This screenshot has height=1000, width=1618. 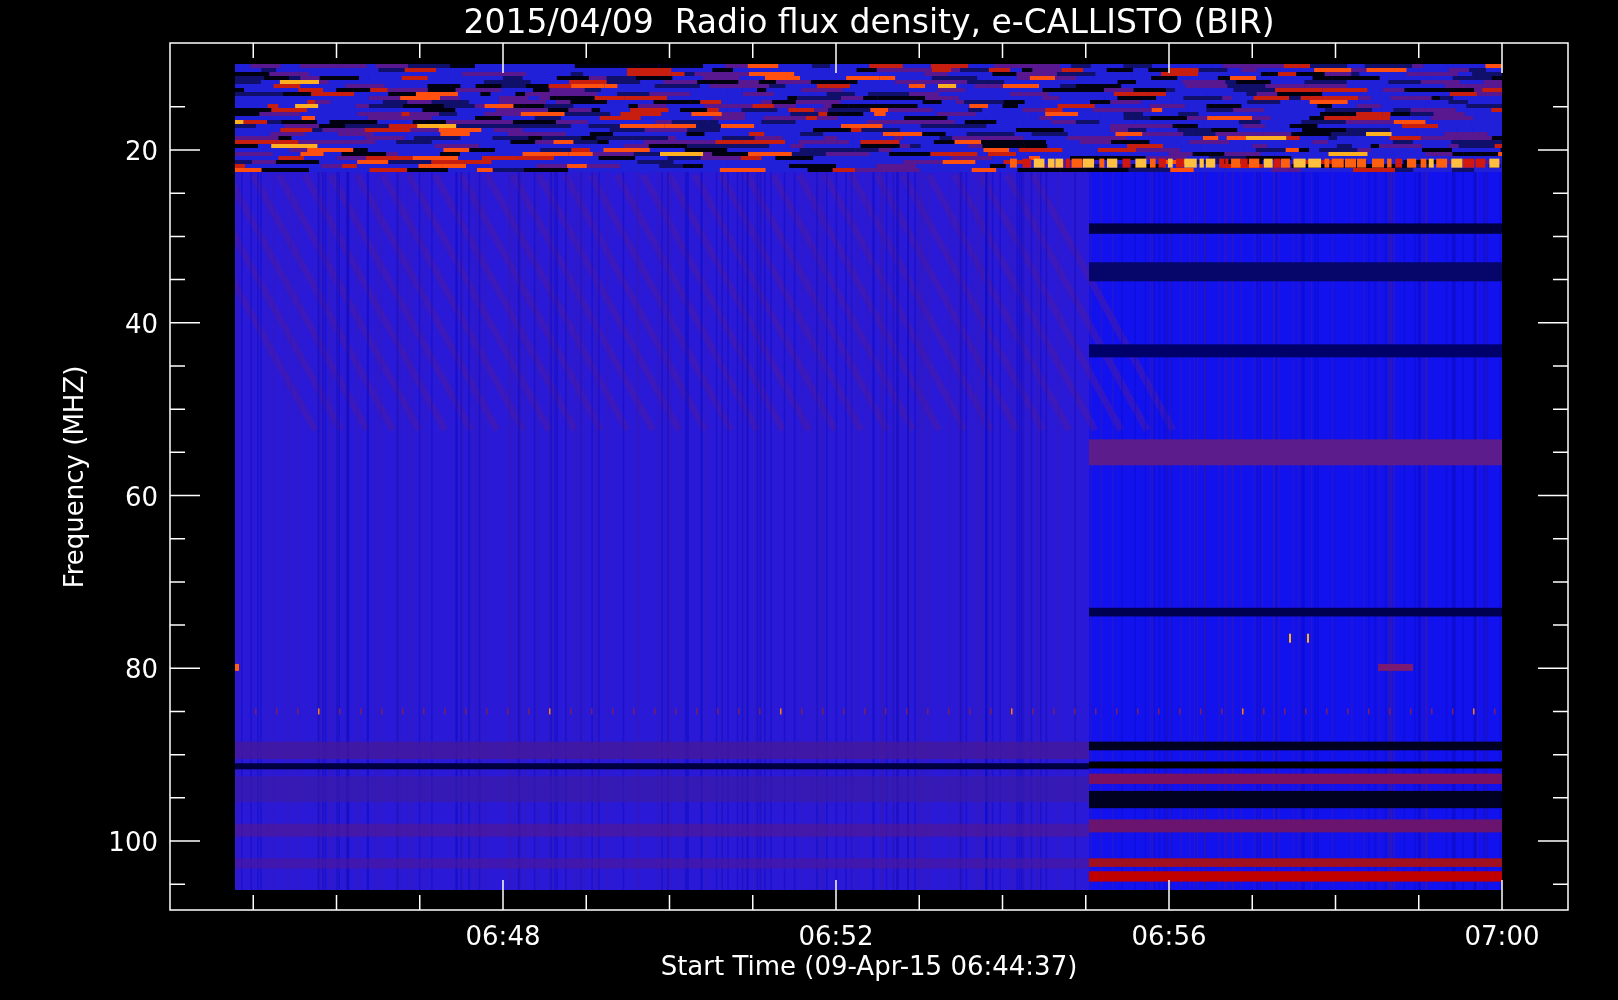 I want to click on tick-label: 100, so click(x=133, y=842).